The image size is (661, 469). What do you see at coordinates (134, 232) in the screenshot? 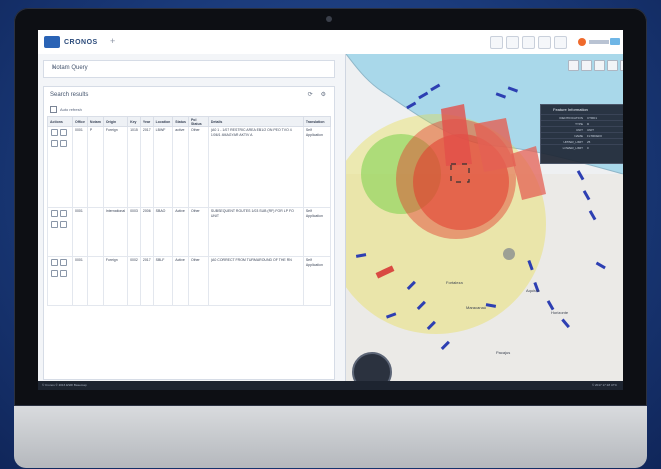
I see `table-cell: 0003` at bounding box center [134, 232].